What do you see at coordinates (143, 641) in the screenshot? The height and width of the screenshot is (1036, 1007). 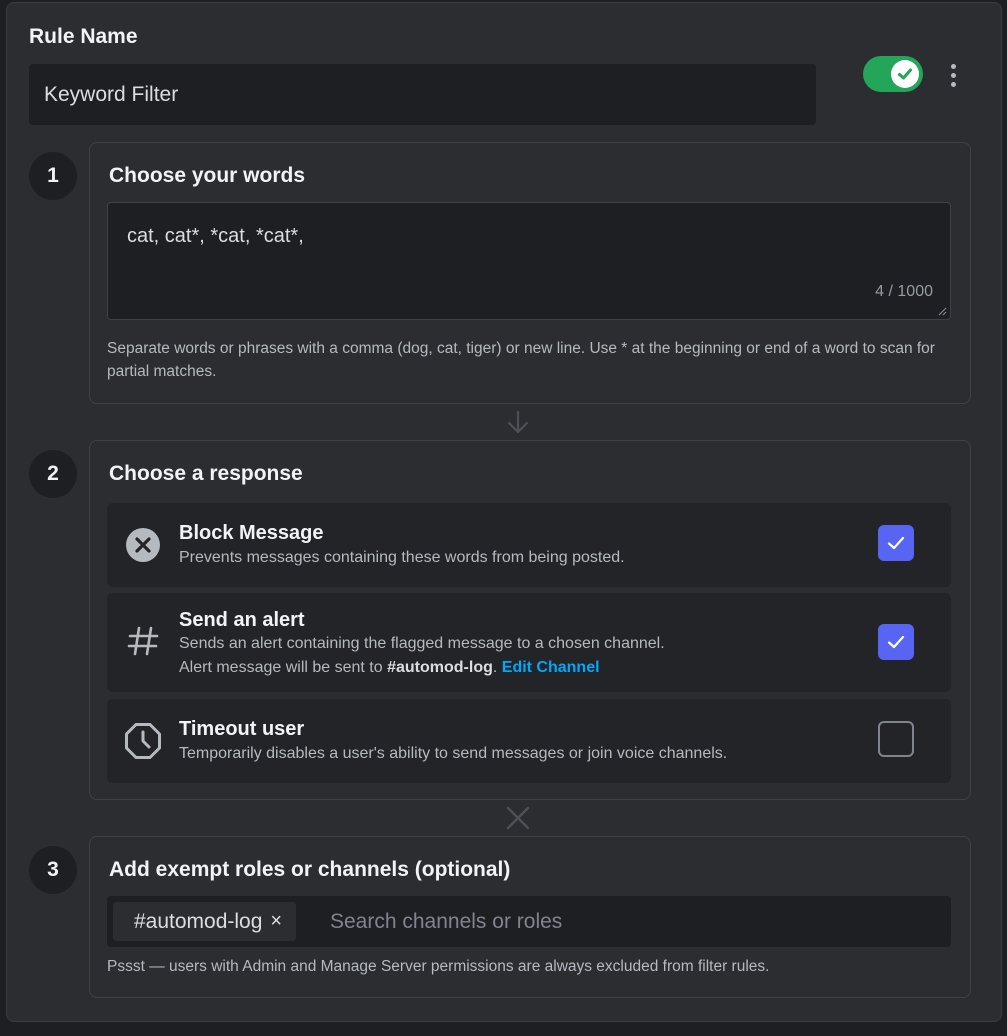 I see `hashtag-icon` at bounding box center [143, 641].